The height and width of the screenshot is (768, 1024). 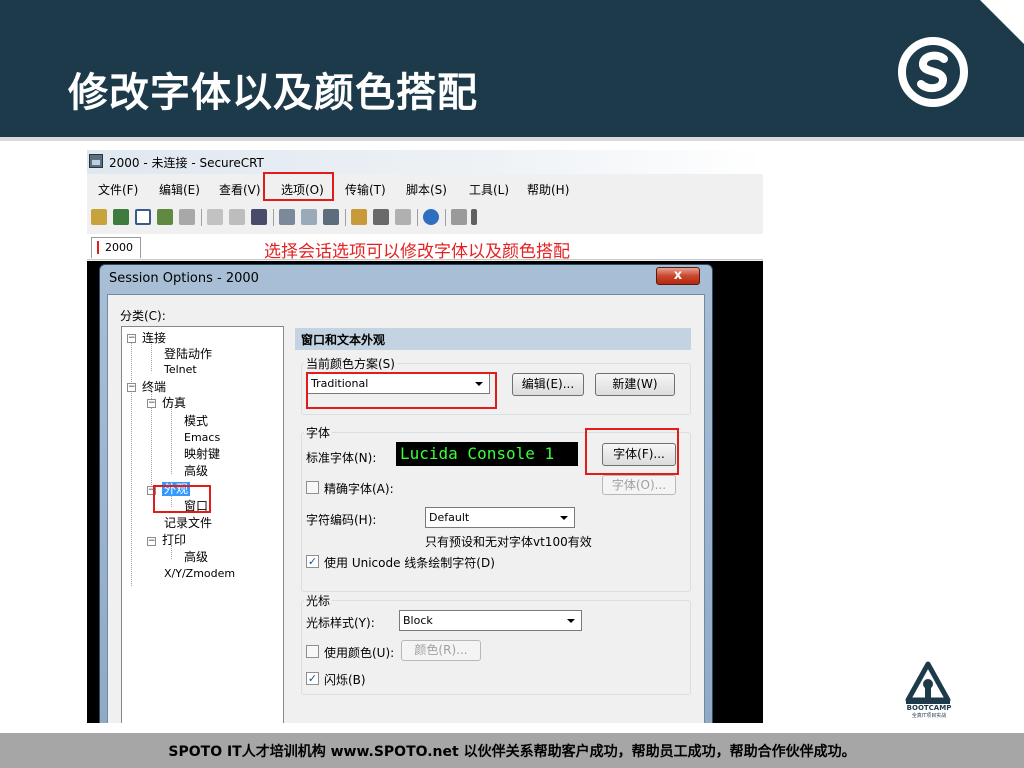 What do you see at coordinates (312, 561) in the screenshot?
I see `unicode-line-checkbox: ✓` at bounding box center [312, 561].